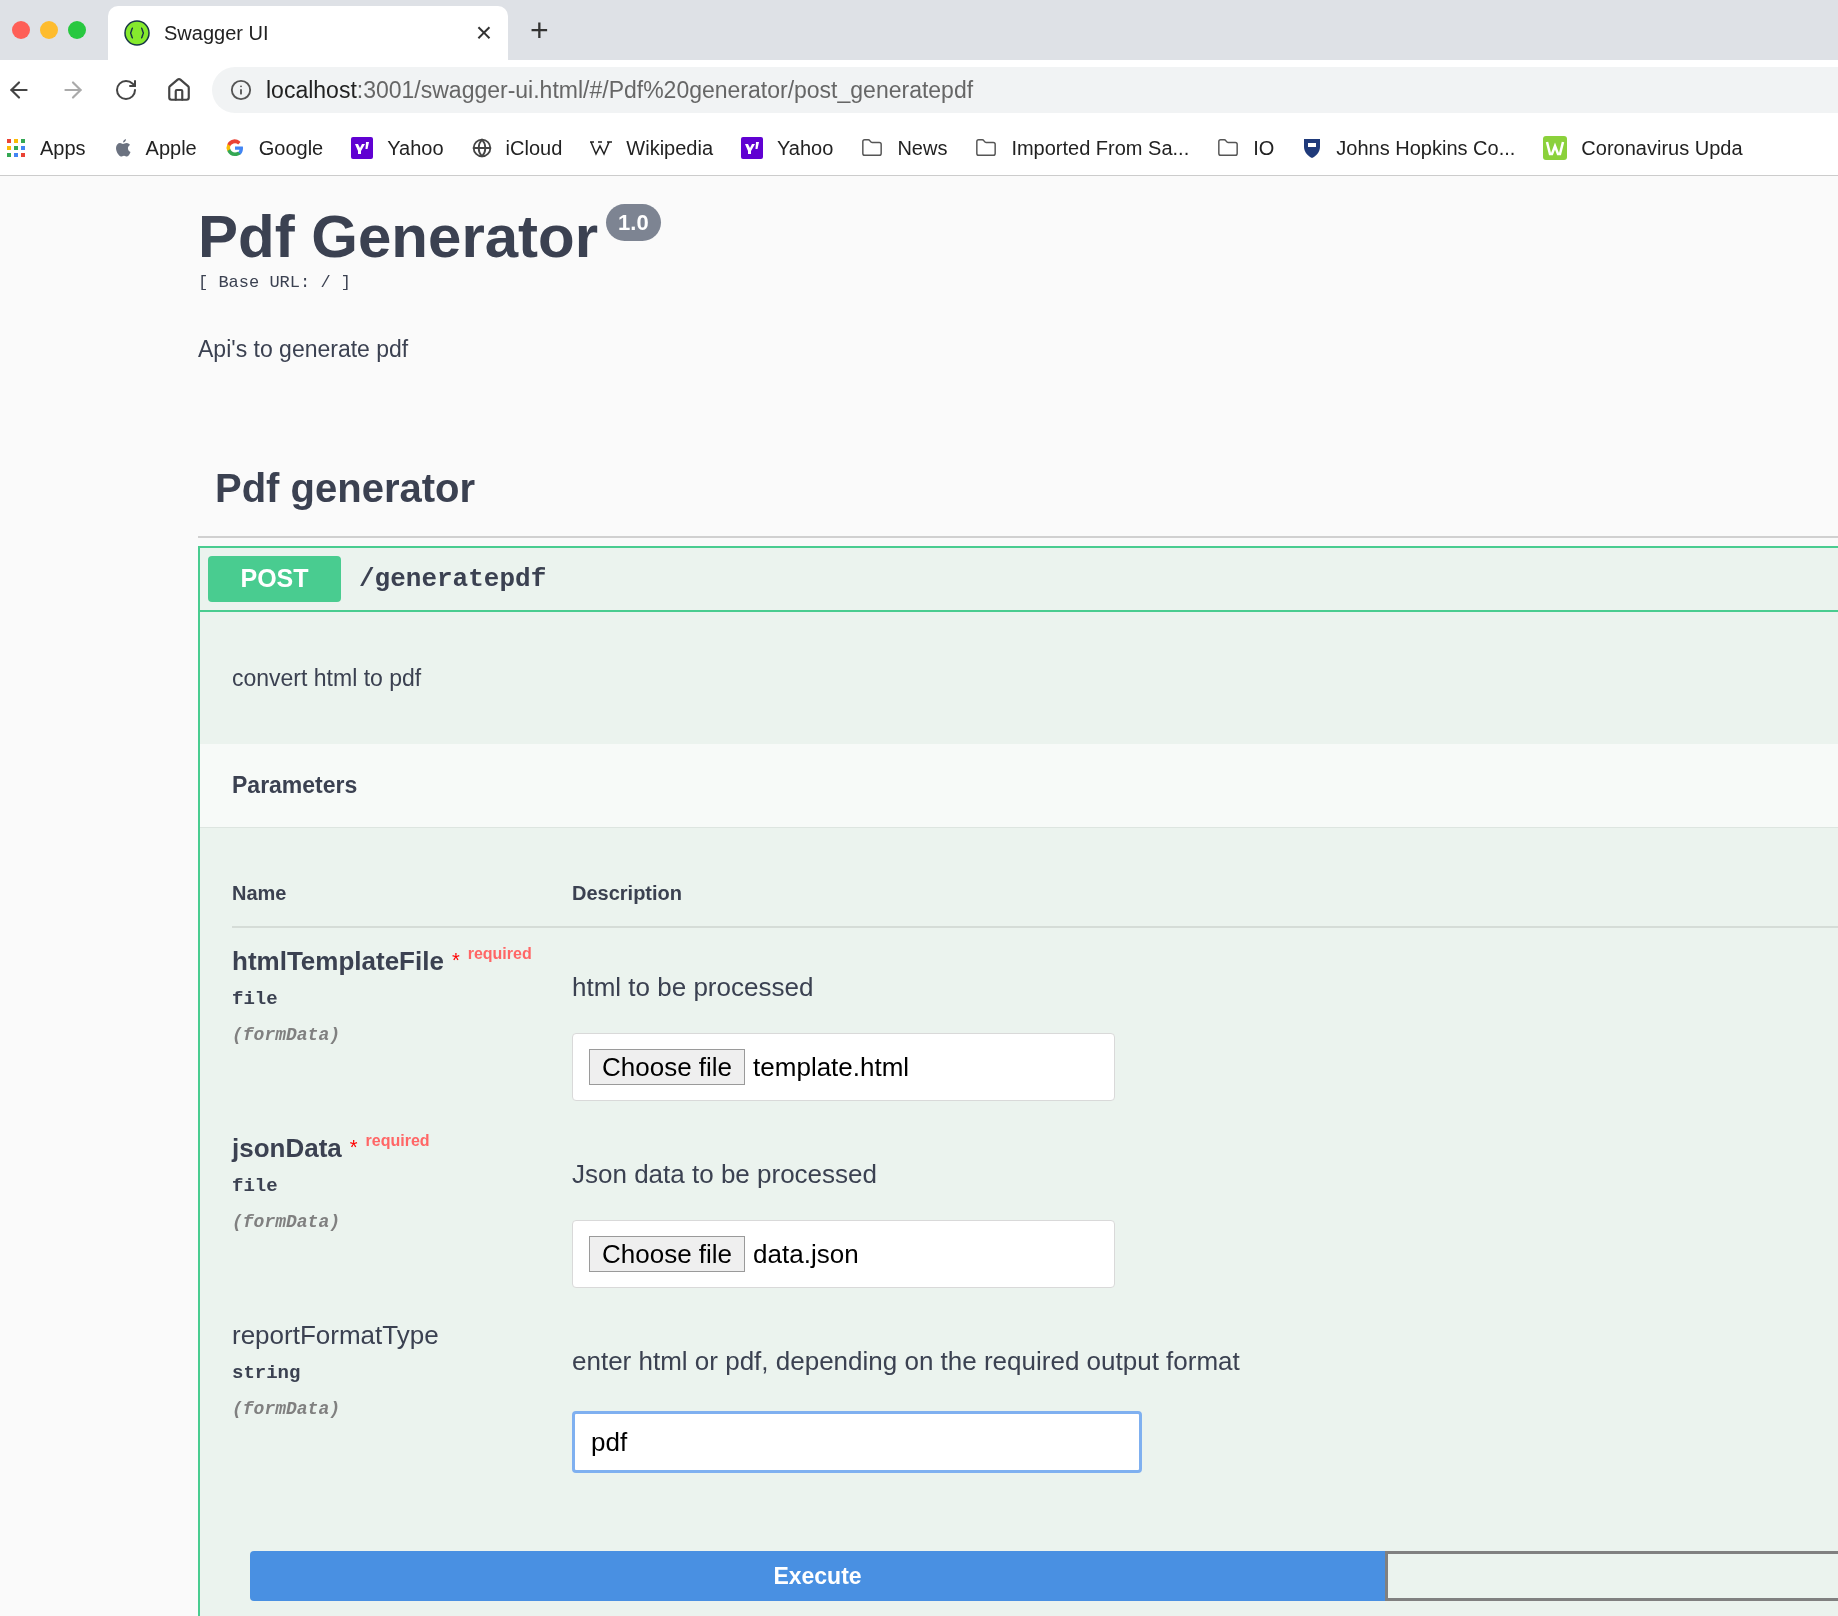  Describe the element at coordinates (335, 1335) in the screenshot. I see `parameter-name: reportFormatType` at that location.